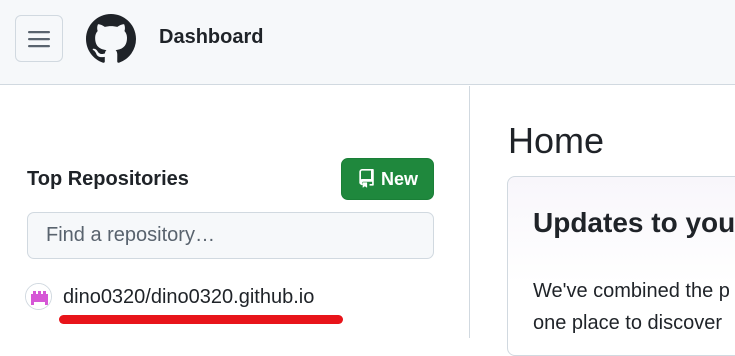 The width and height of the screenshot is (735, 356). I want to click on repository-list-item: dino0320/dino0320.github.io, so click(235, 297).